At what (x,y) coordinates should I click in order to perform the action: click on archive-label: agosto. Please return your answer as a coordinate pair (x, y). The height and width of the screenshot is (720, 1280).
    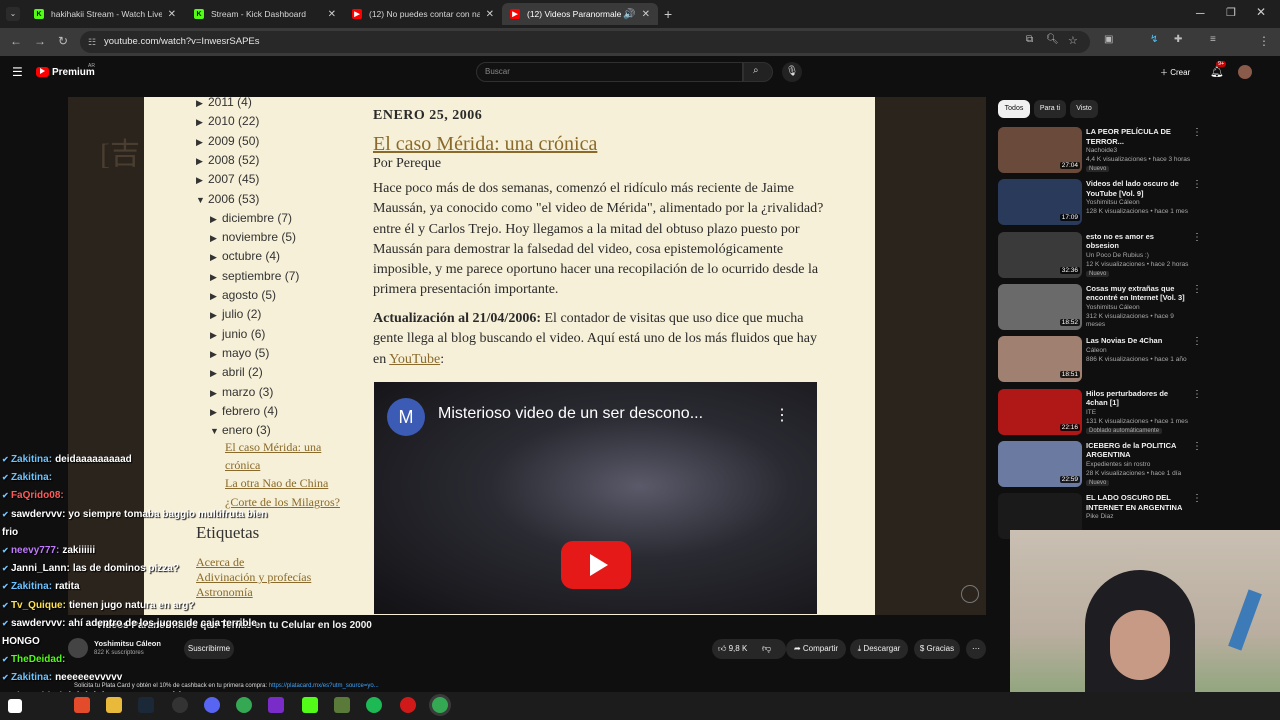
    Looking at the image, I should click on (240, 295).